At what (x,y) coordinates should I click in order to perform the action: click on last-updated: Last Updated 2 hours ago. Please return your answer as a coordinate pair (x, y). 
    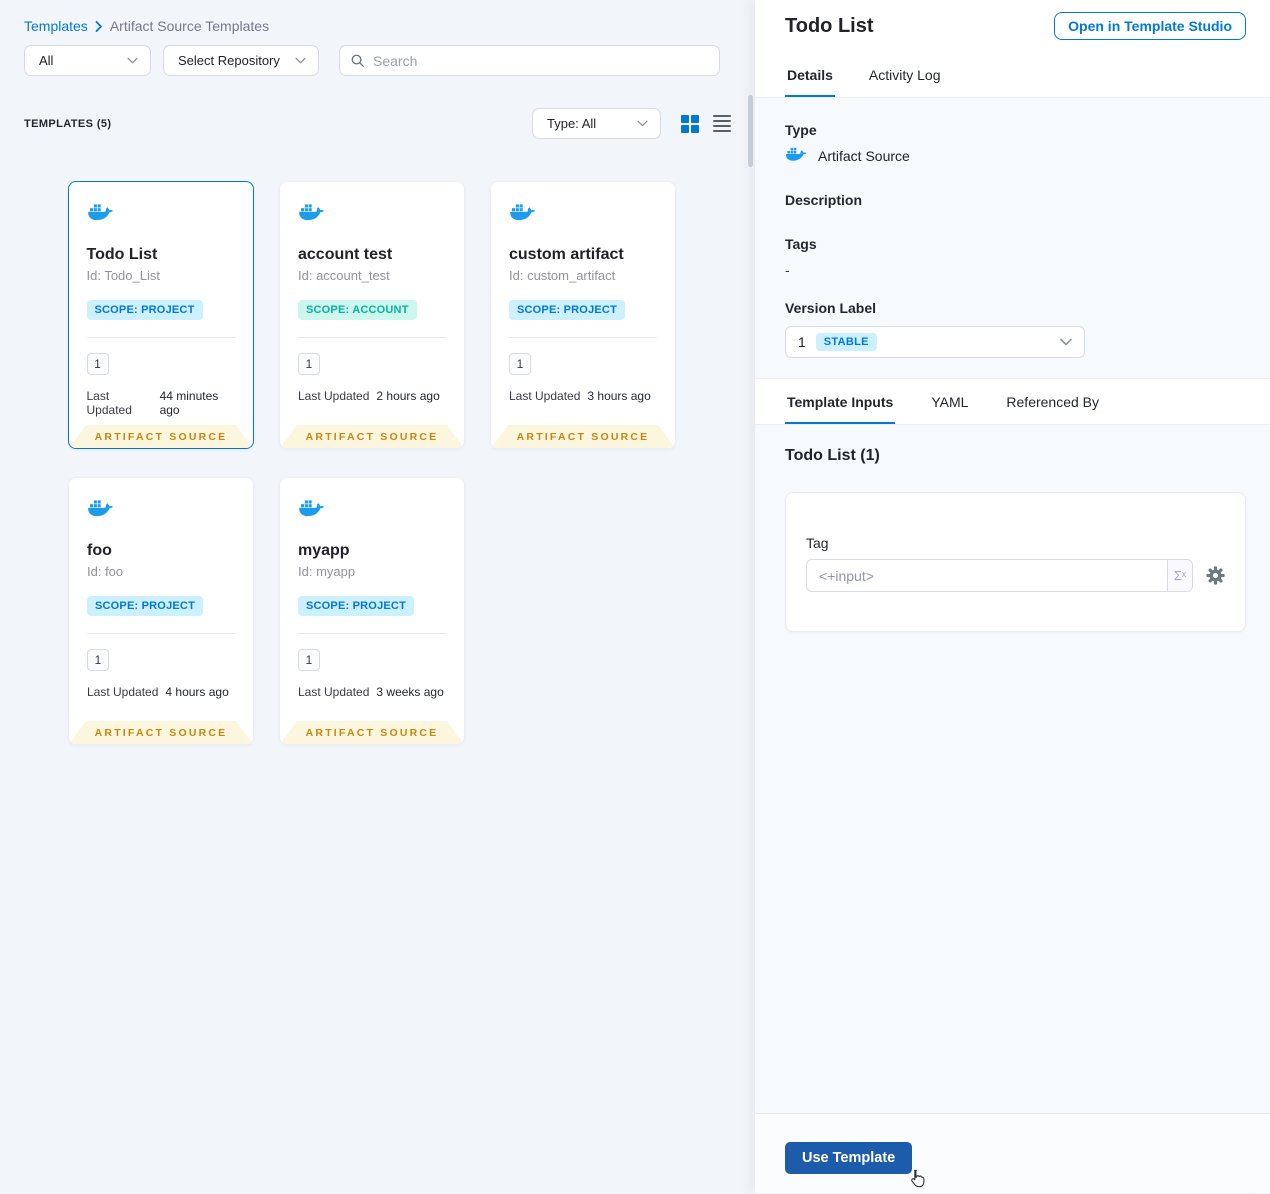
    Looking at the image, I should click on (372, 396).